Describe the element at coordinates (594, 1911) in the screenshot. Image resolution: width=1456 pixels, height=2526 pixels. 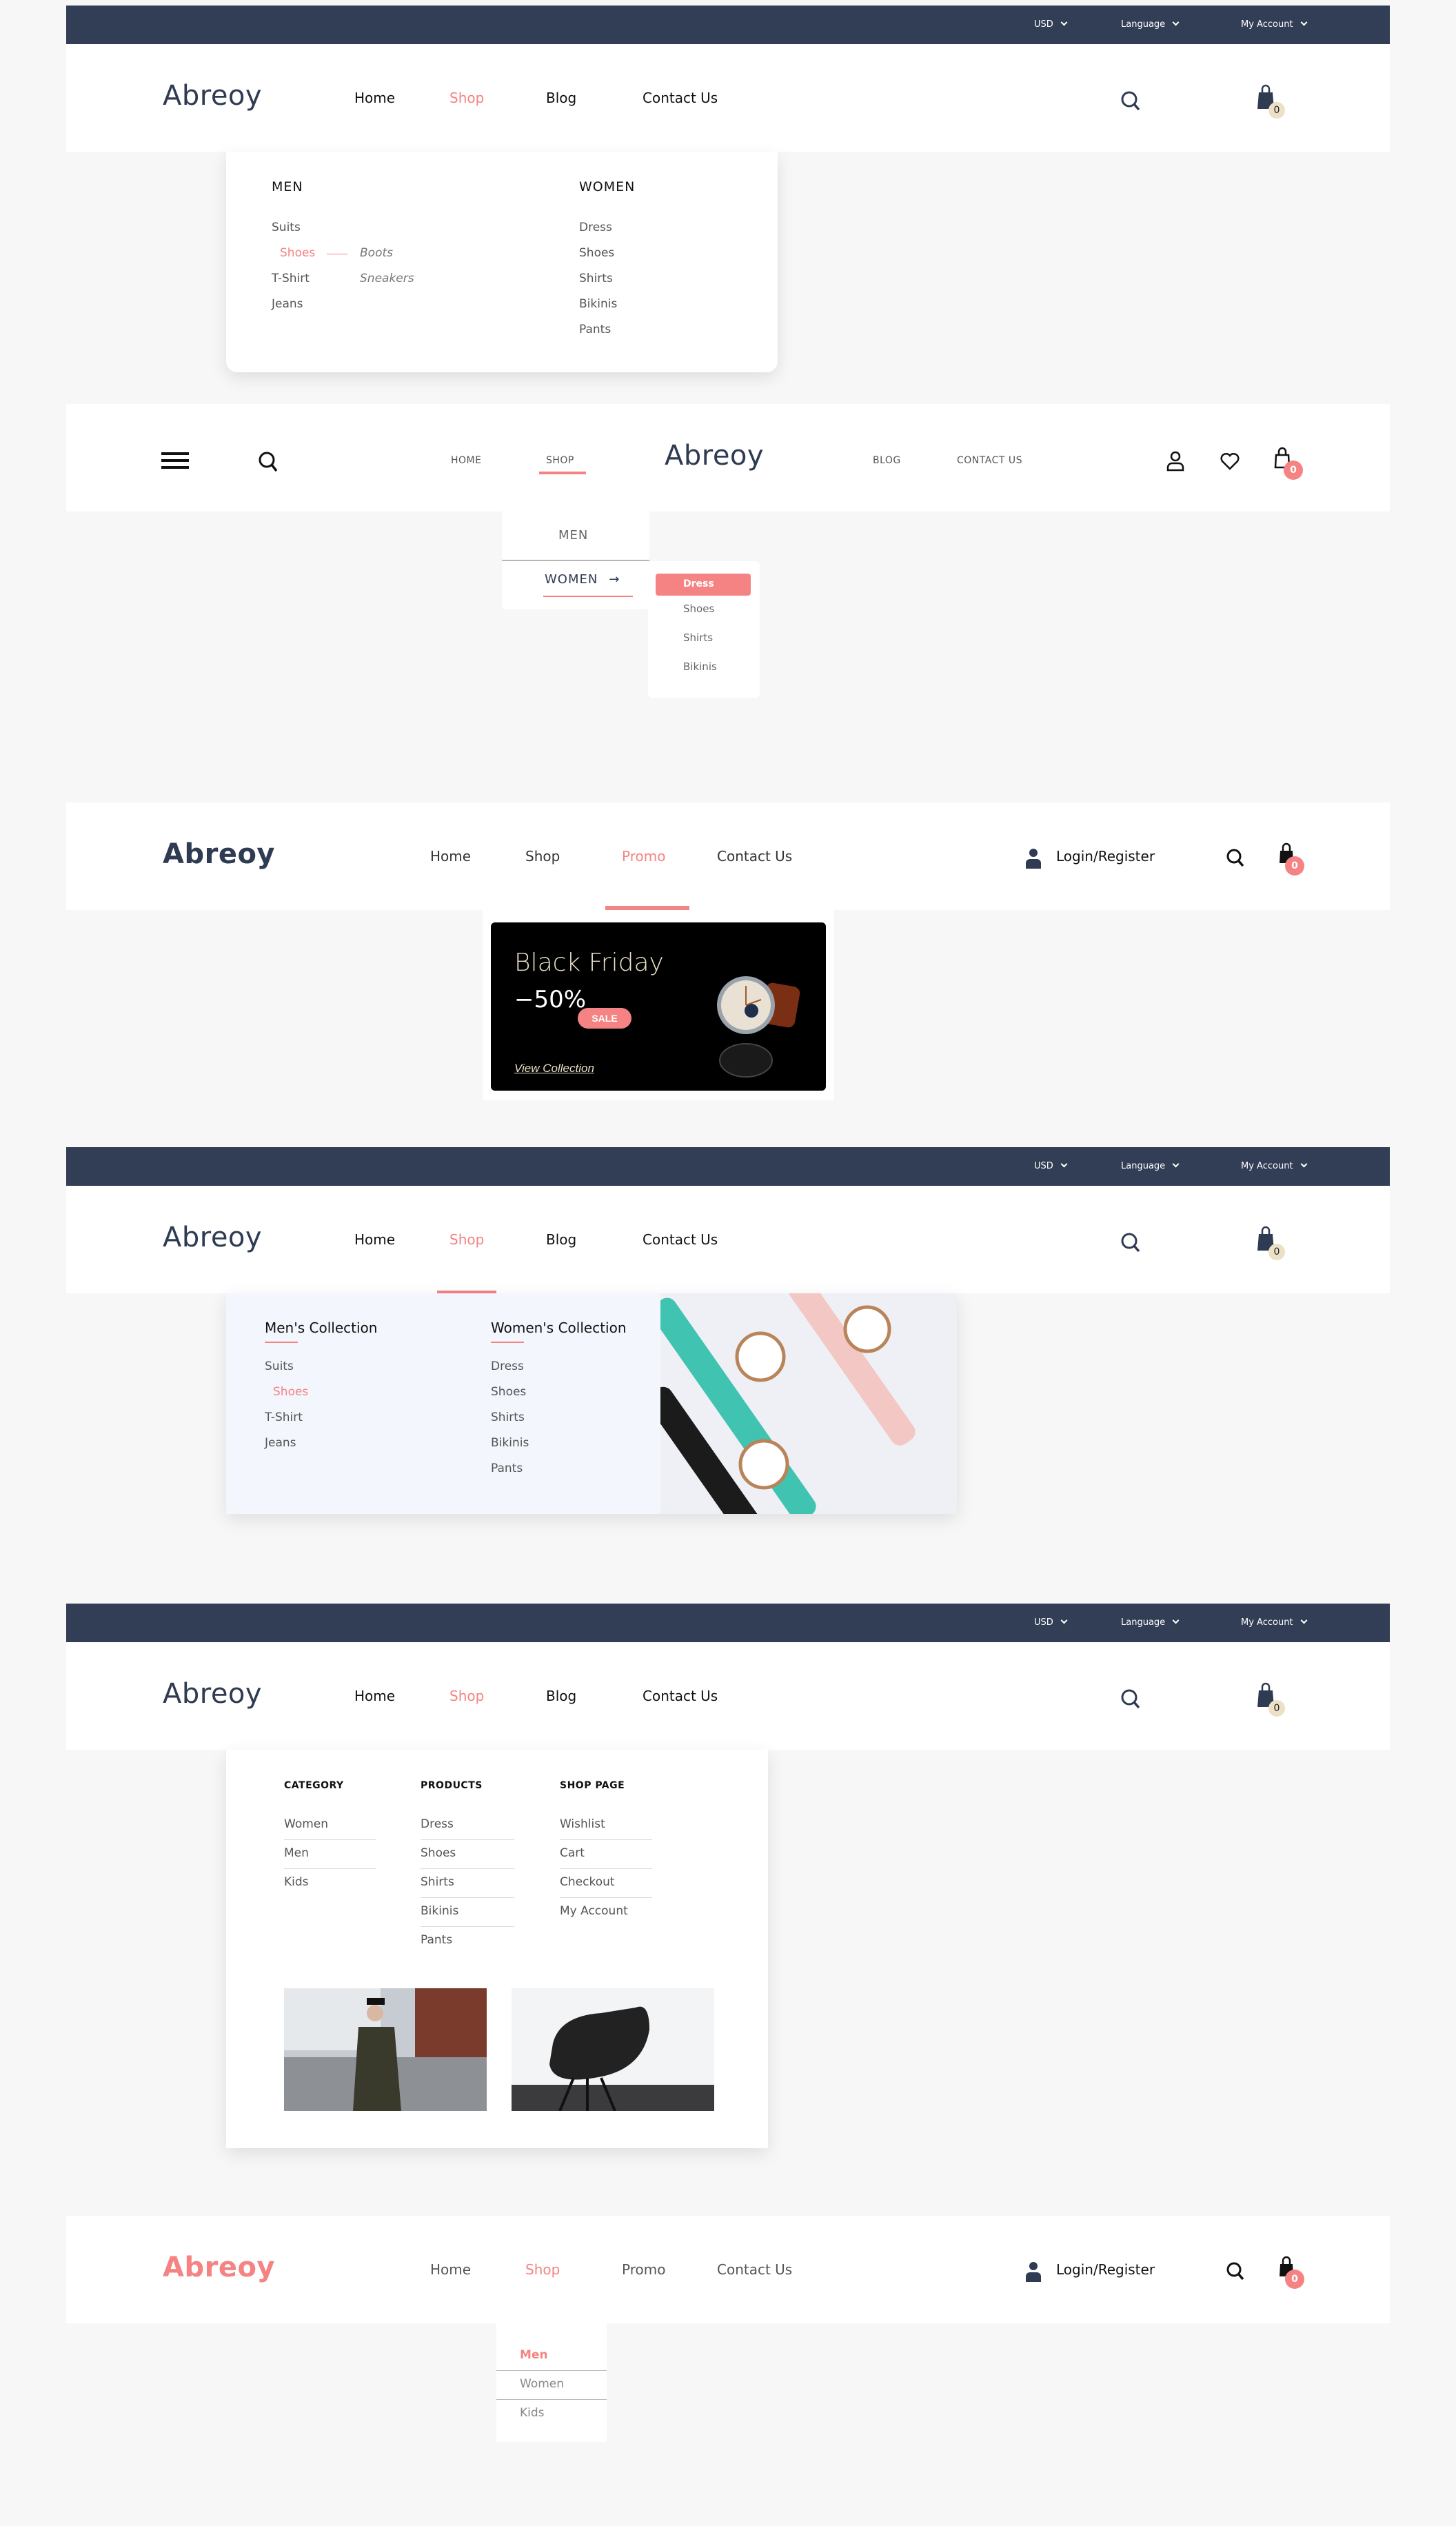
I see `menu-link-my-account: My Account` at that location.